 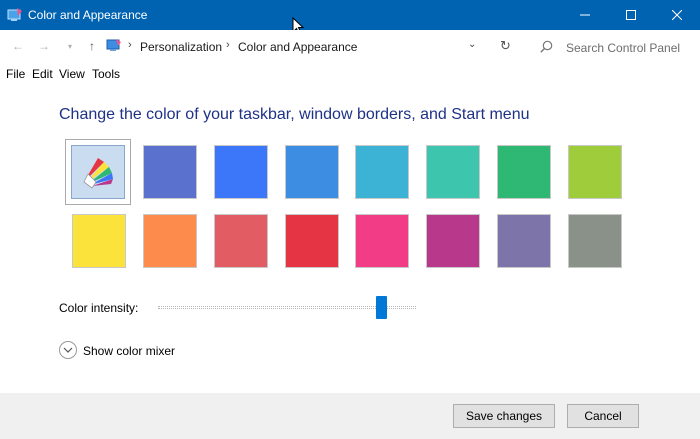 What do you see at coordinates (18, 46) in the screenshot?
I see `back-button: ←` at bounding box center [18, 46].